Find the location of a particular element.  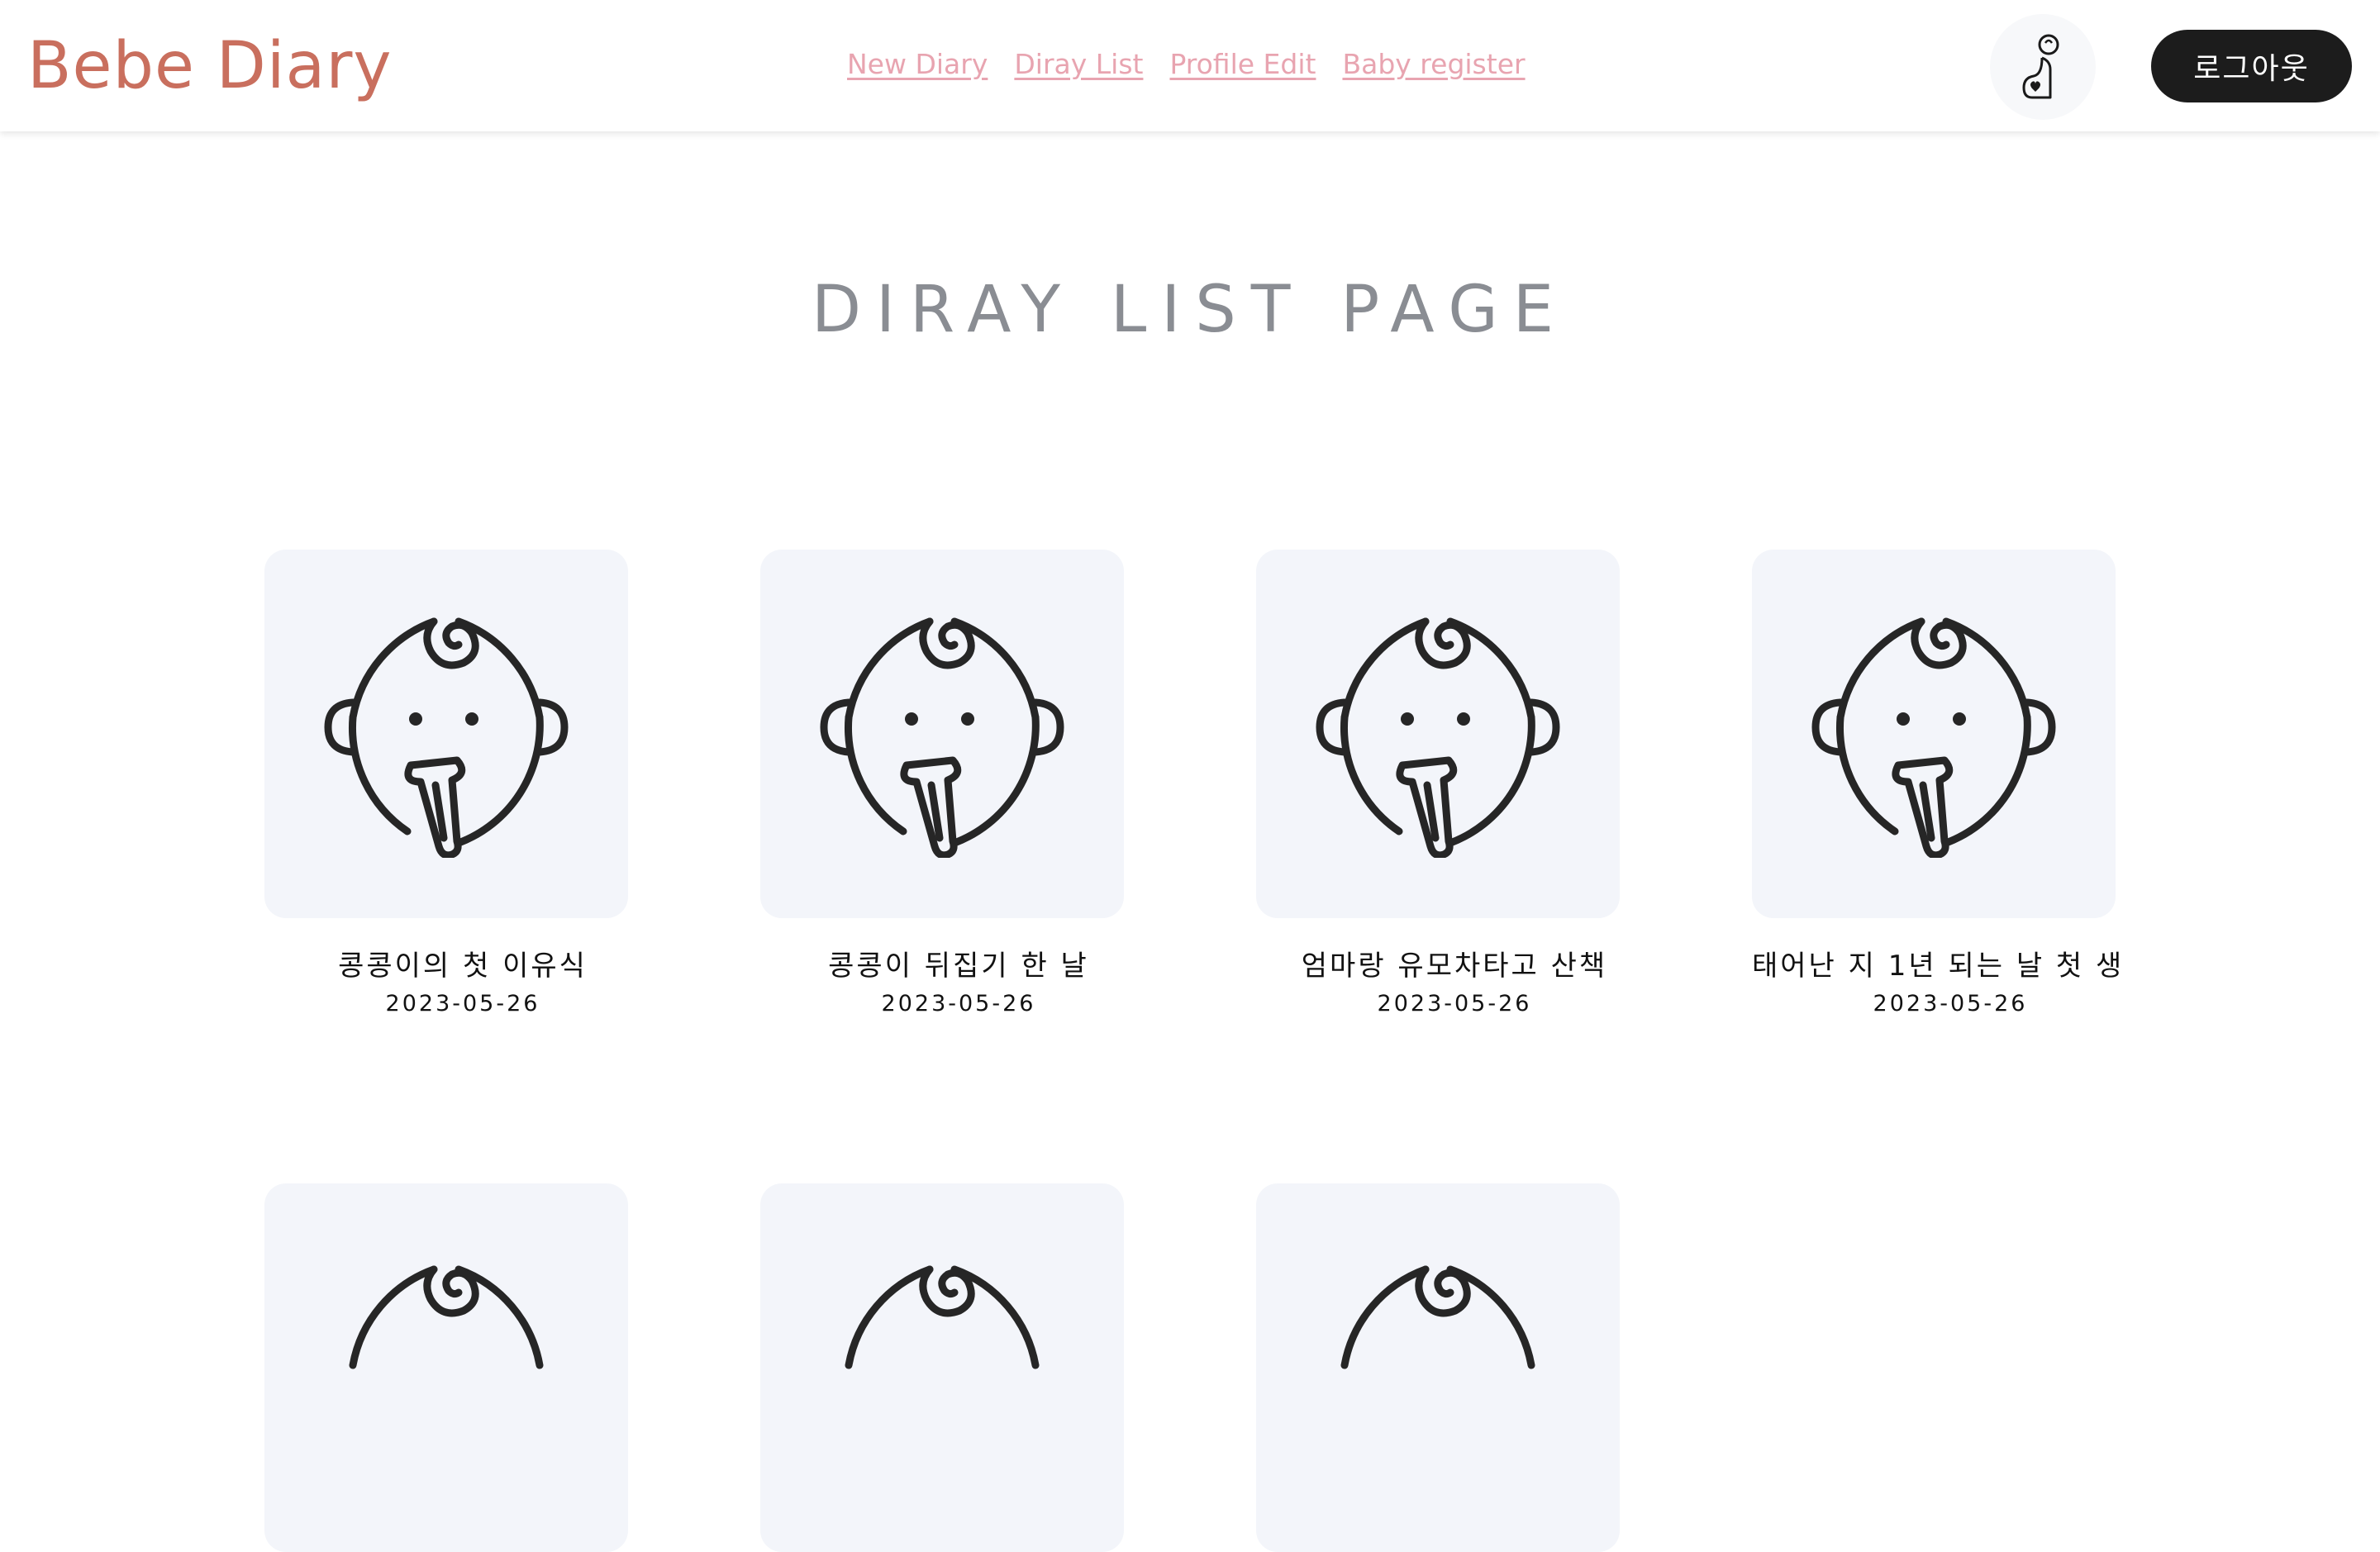

diary-title: 콩콩이의 첫 이유식 is located at coordinates (463, 966).